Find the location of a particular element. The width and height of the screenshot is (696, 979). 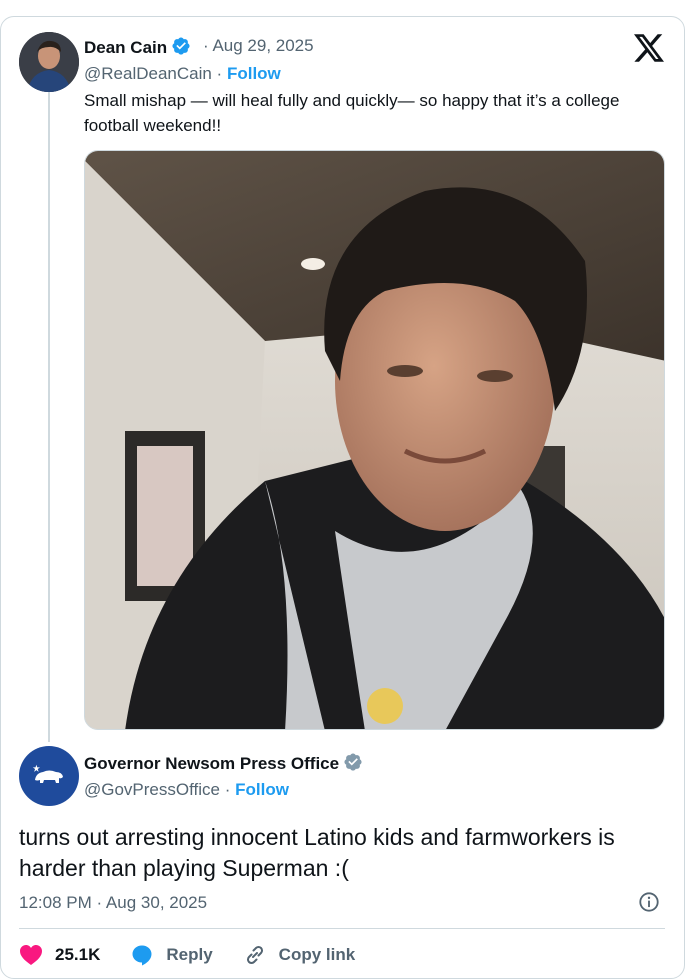

author-handle-2: @GovPressOffice · Follow is located at coordinates (186, 790).